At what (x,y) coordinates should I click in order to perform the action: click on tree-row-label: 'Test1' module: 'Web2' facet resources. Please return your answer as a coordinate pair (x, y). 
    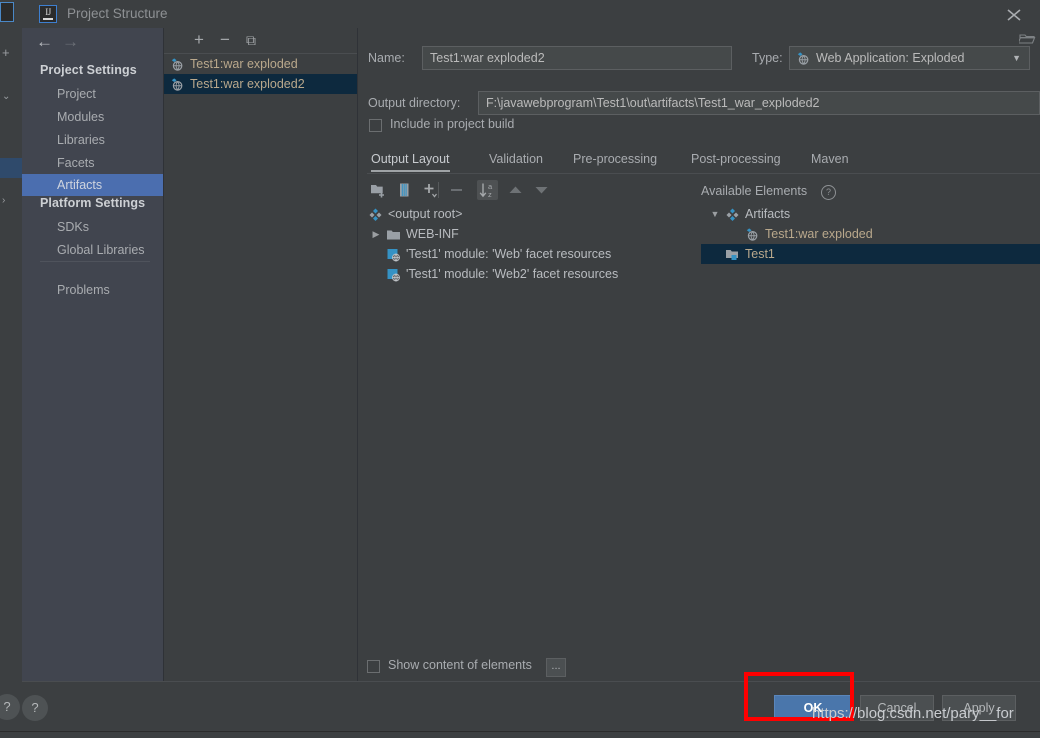
    Looking at the image, I should click on (512, 274).